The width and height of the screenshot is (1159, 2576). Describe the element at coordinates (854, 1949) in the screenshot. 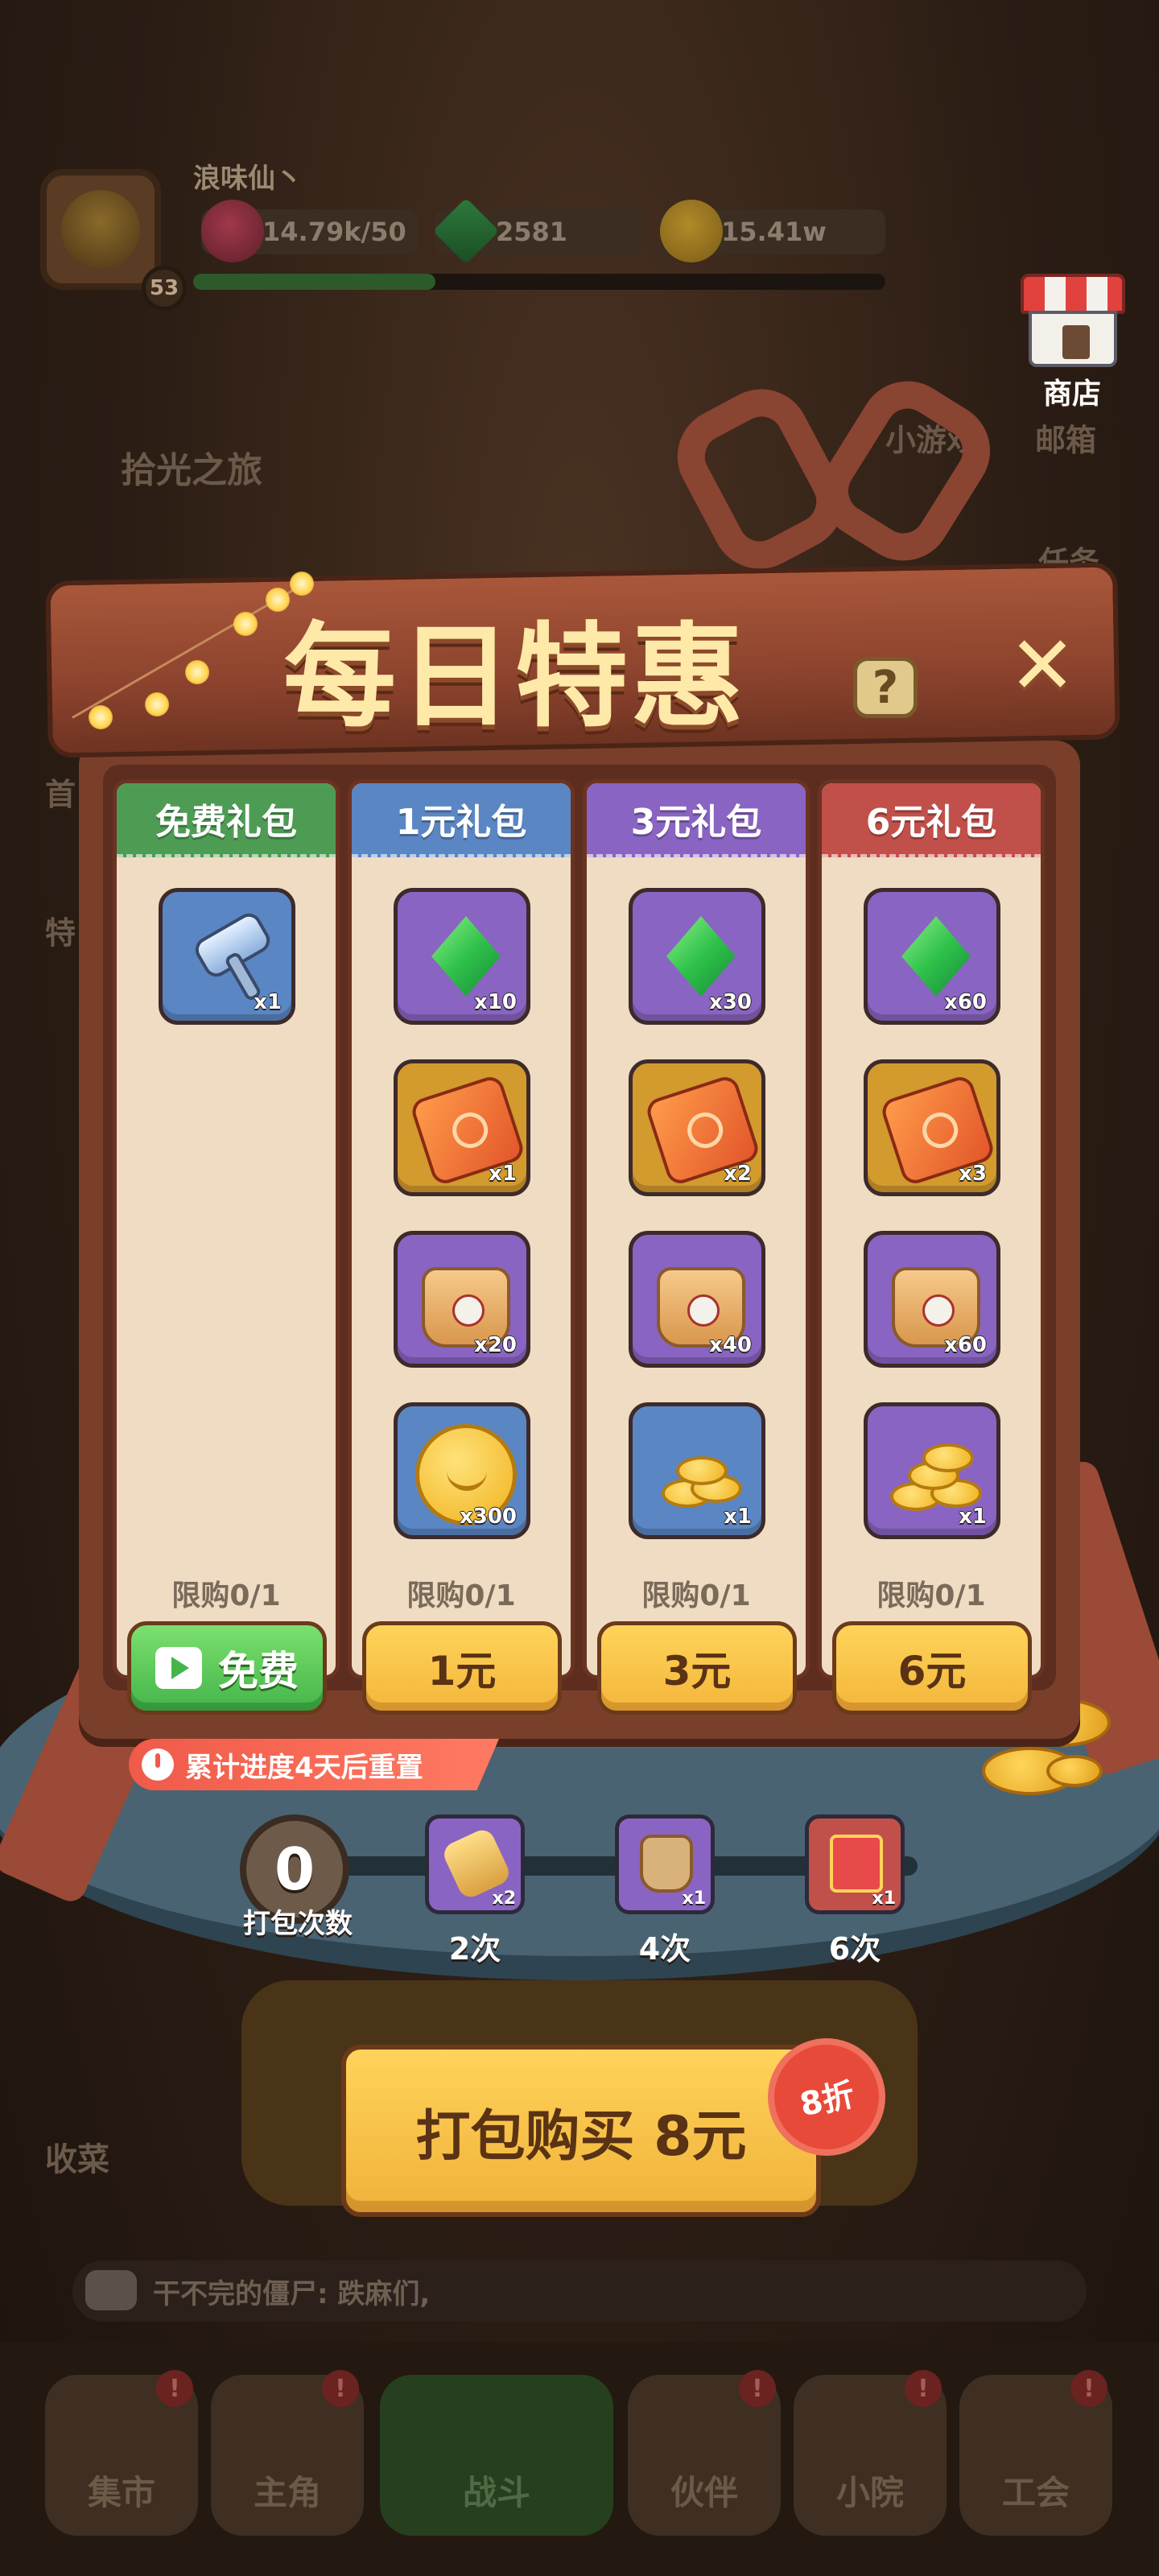

I see `milestone-label: 6次` at that location.